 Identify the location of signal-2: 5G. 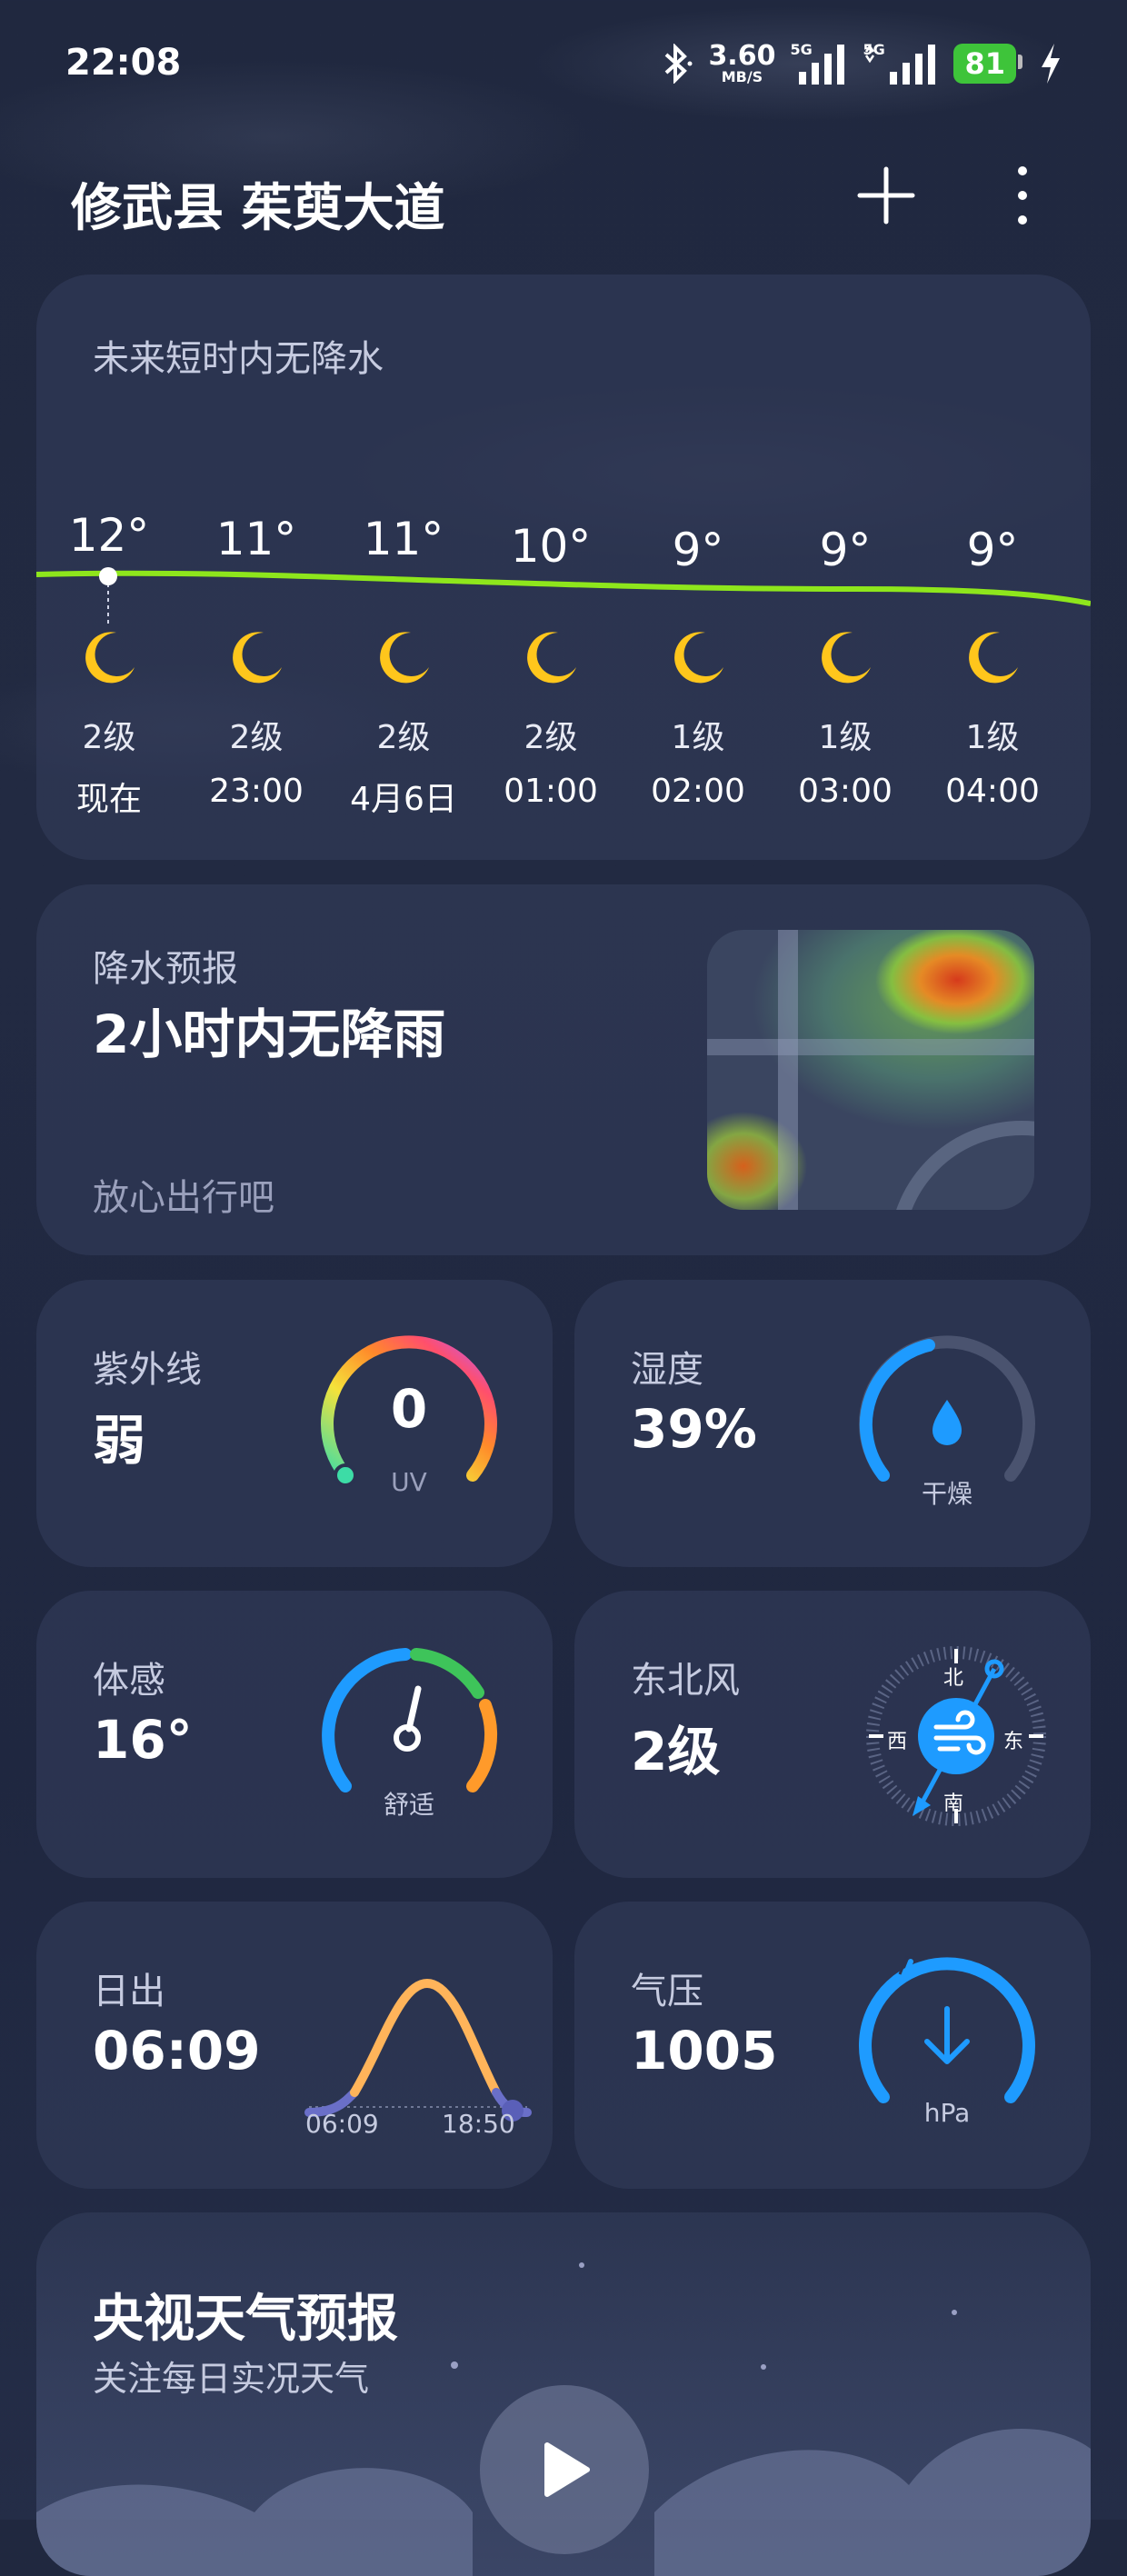
(901, 64).